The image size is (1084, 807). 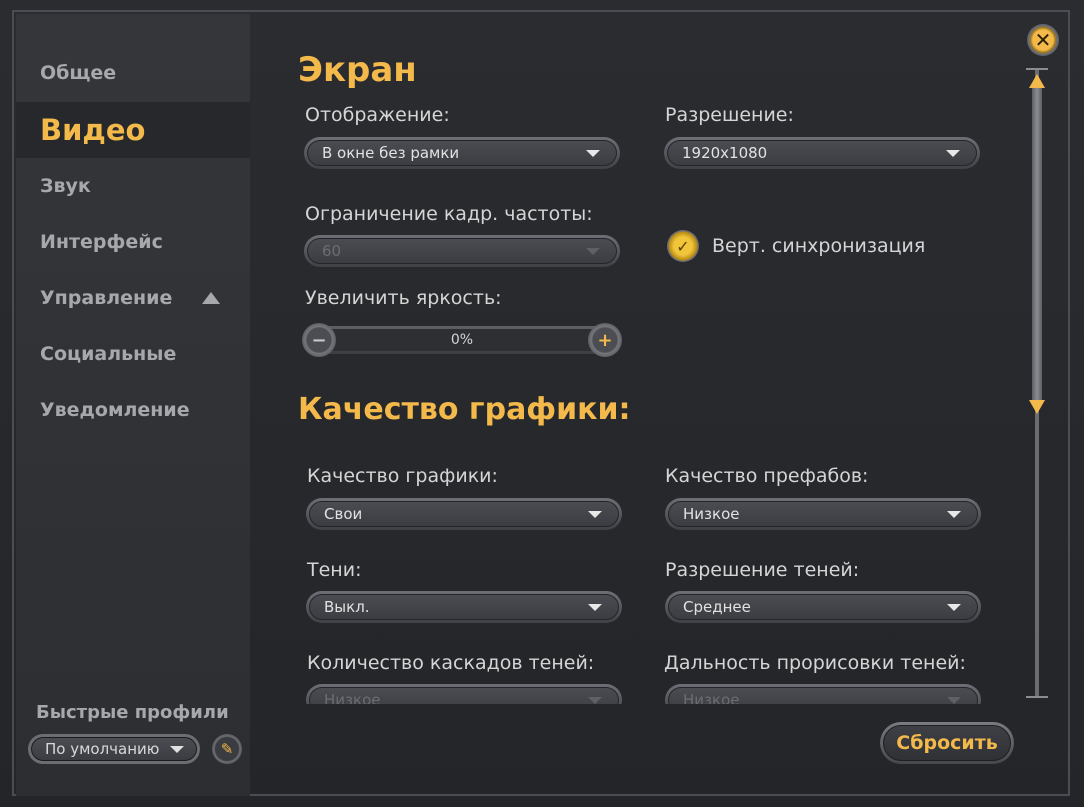 I want to click on brightness-label: Увеличить яркость:, so click(x=403, y=298).